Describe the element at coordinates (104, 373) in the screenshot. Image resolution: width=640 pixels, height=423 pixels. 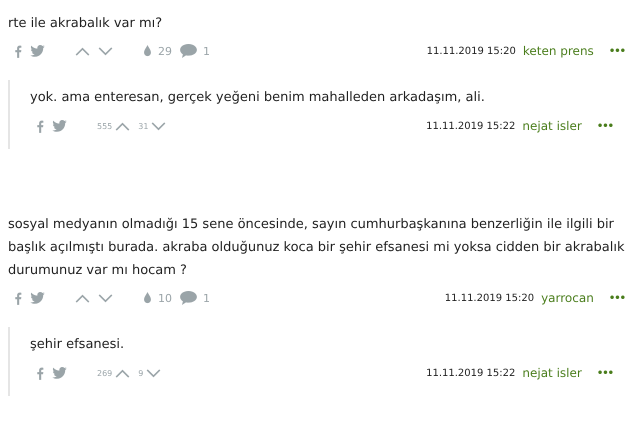
I see `upvote-count: 269` at that location.